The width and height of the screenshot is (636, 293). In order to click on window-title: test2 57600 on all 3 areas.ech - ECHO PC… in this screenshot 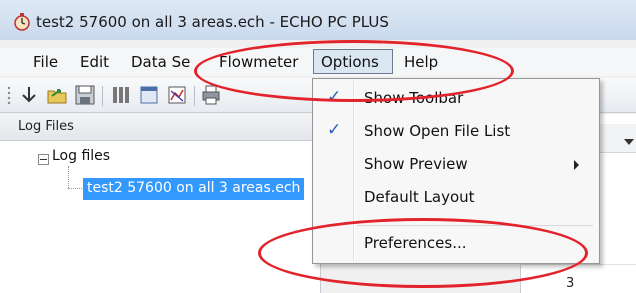, I will do `click(212, 22)`.